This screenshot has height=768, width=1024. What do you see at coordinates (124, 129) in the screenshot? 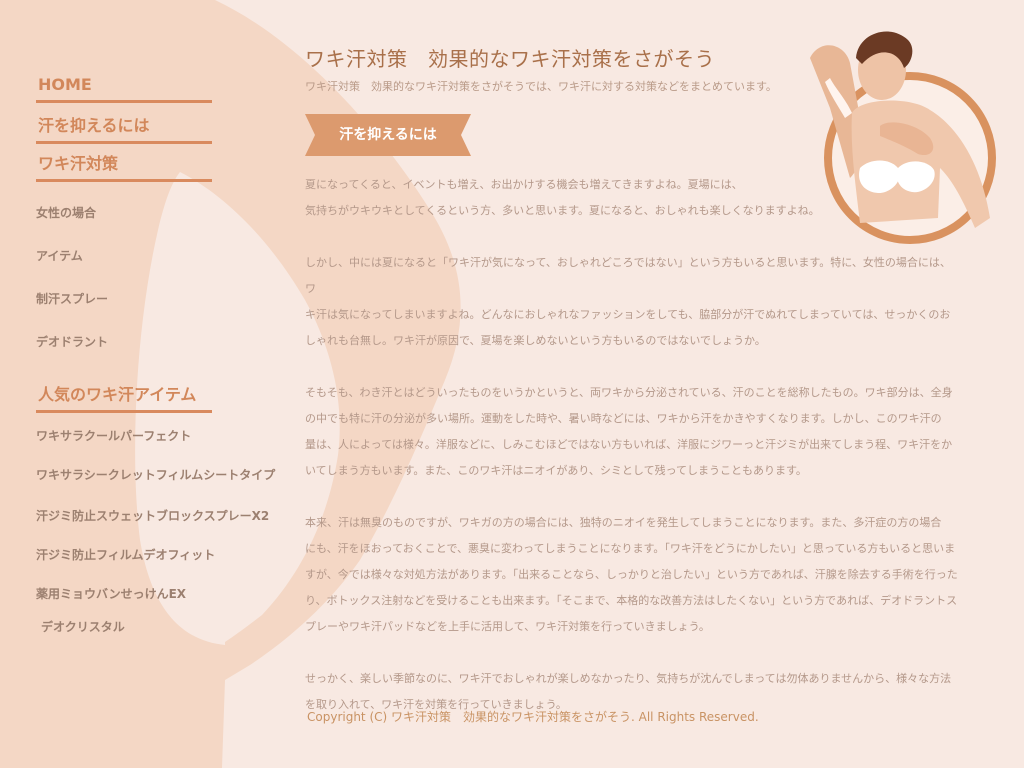
I see `sidebar-link-suppress-sweat: 汗を抑えるには` at bounding box center [124, 129].